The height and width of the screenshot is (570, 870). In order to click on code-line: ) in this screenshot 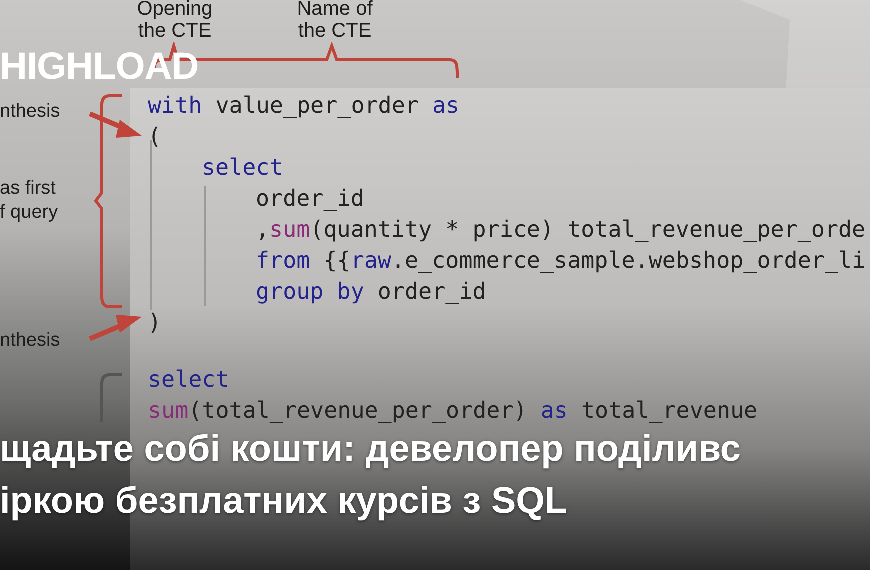, I will do `click(155, 323)`.